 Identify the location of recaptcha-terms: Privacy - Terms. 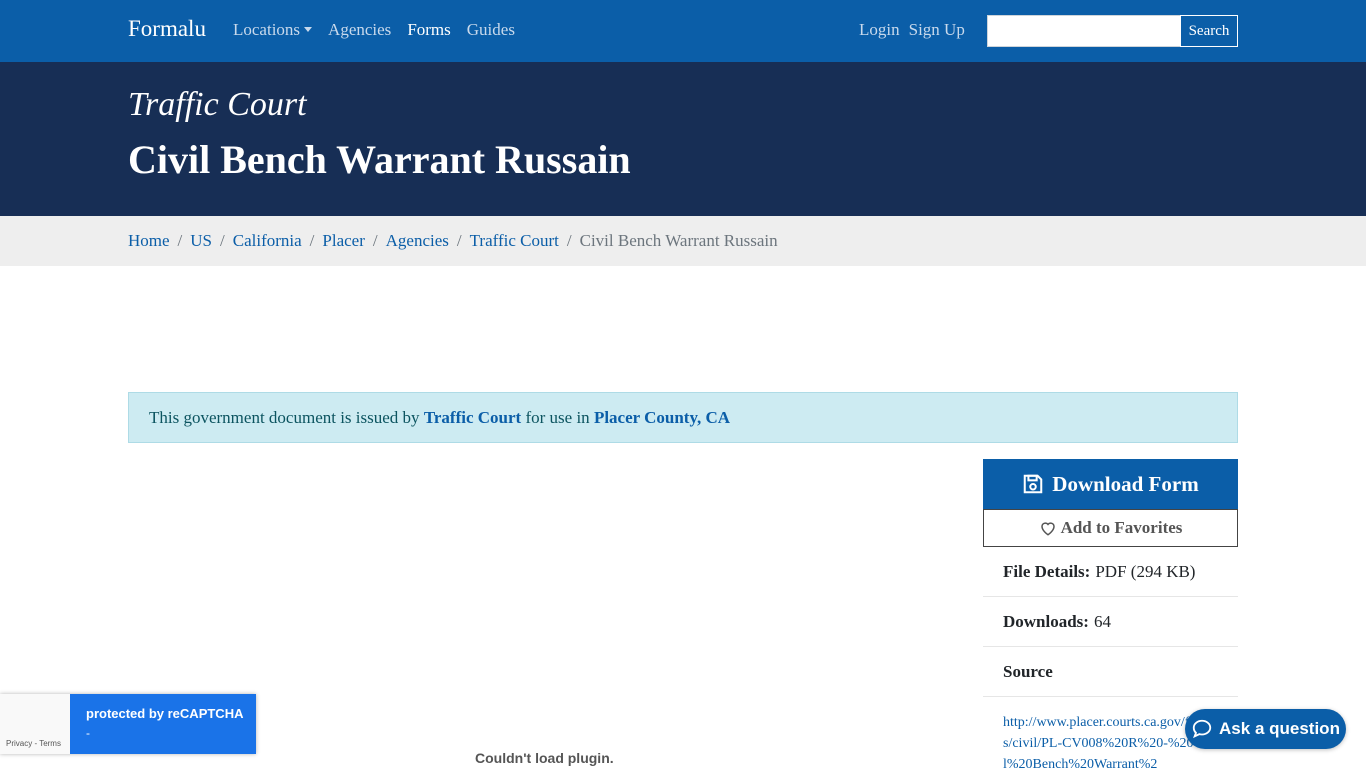
(33, 743).